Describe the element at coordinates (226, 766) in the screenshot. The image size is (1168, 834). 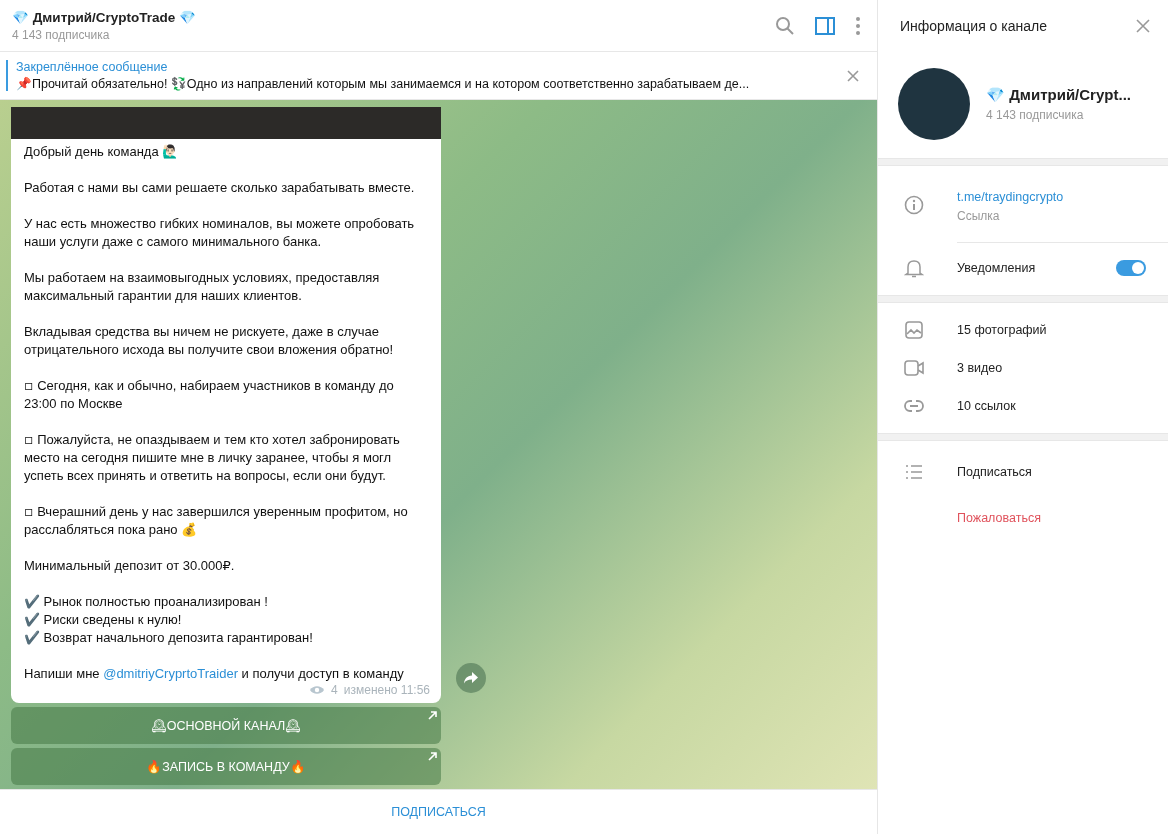
I see `inline-button: 🔥ЗАПИСЬ В КОМАНДУ🔥` at that location.